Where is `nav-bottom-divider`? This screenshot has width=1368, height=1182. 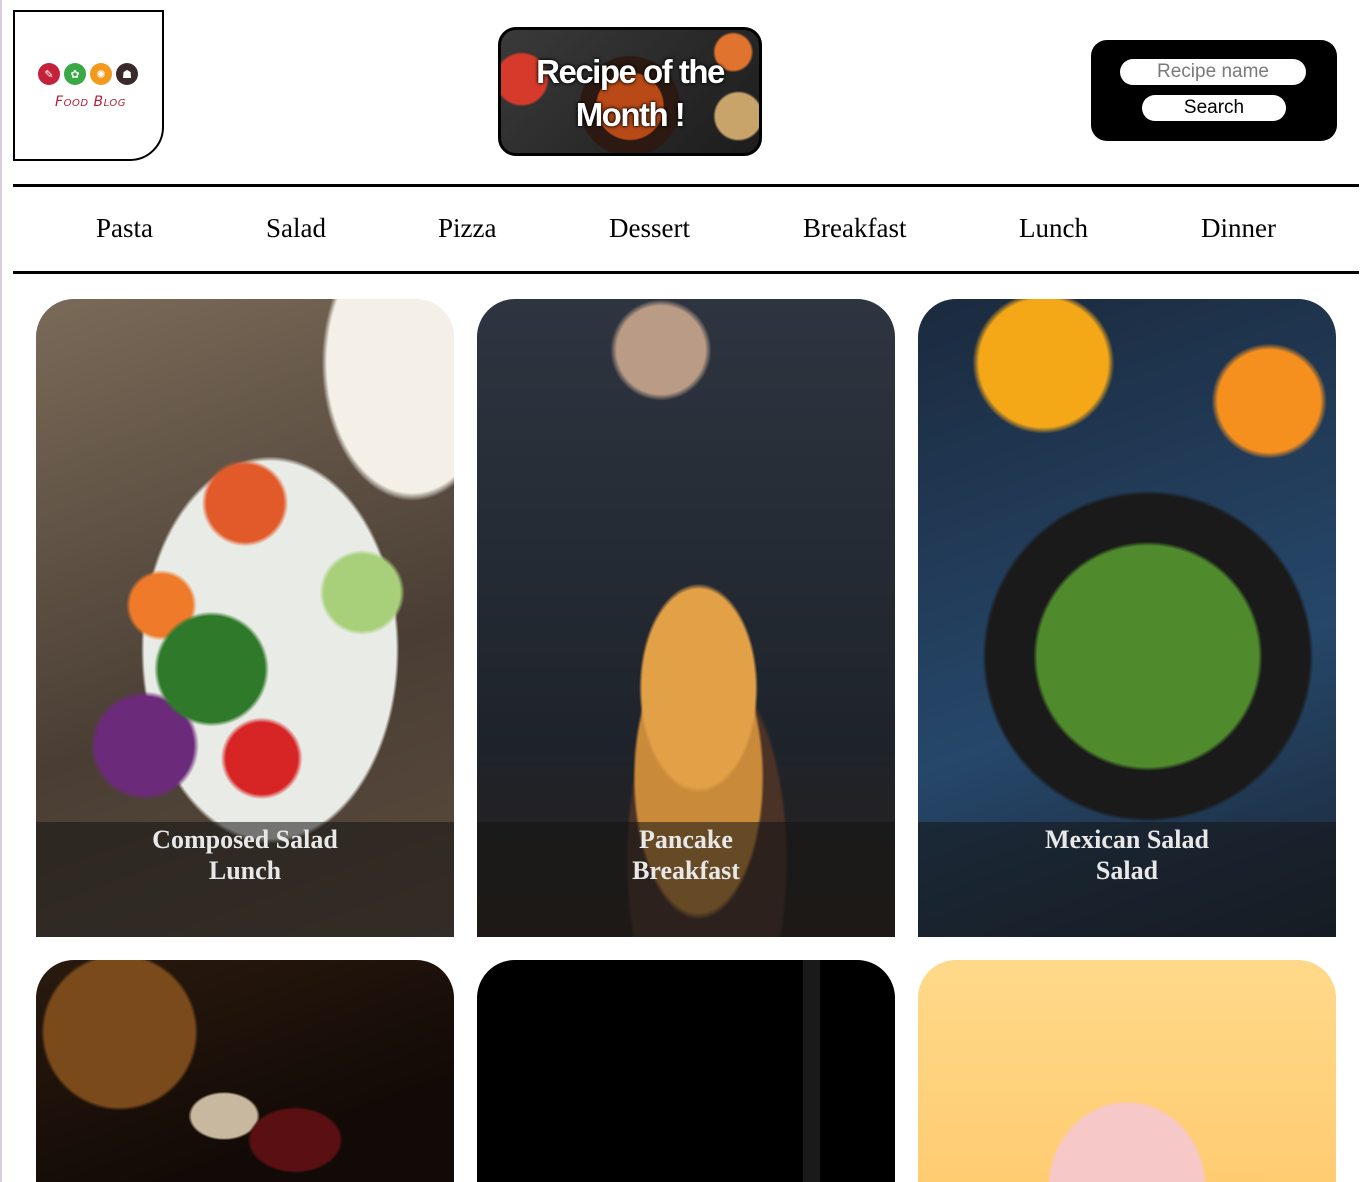
nav-bottom-divider is located at coordinates (686, 272).